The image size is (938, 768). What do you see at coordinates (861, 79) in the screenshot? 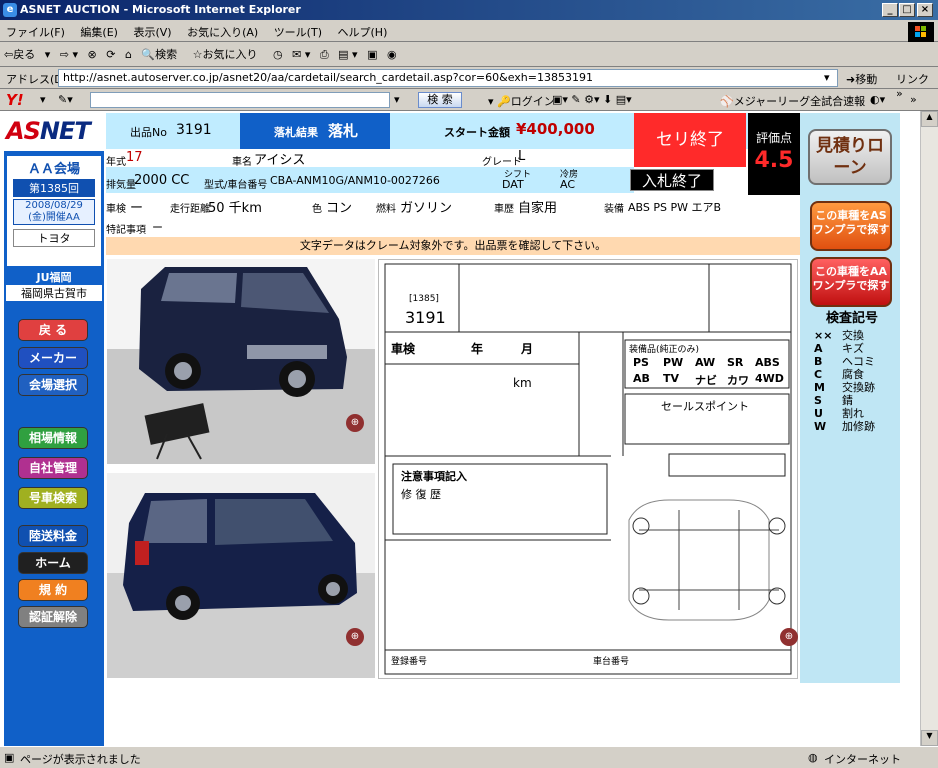
I see `go-button: ➜移動` at bounding box center [861, 79].